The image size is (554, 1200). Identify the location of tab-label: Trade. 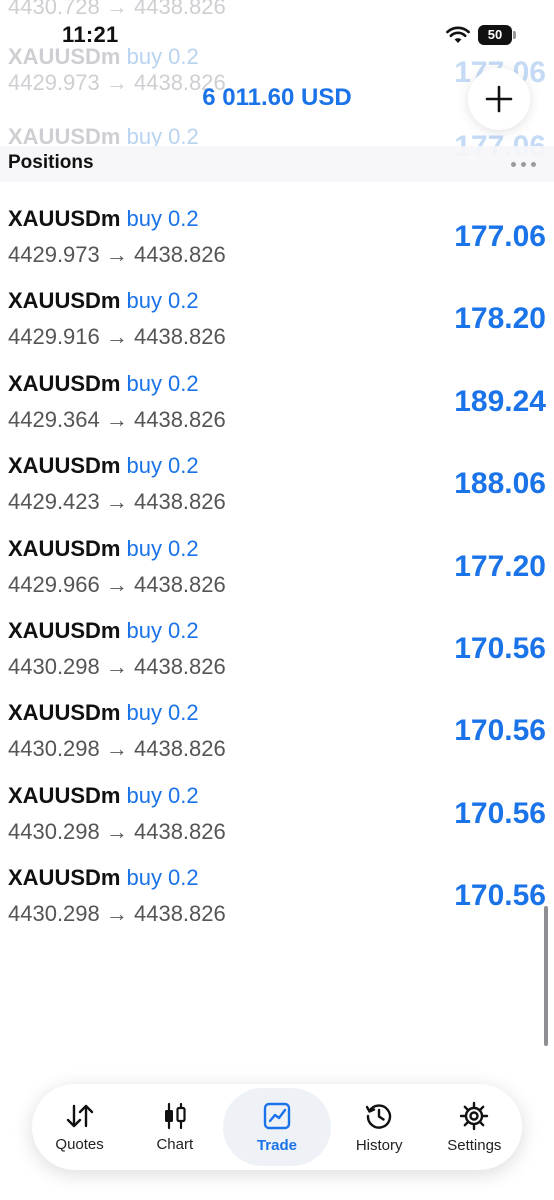
(276, 1145).